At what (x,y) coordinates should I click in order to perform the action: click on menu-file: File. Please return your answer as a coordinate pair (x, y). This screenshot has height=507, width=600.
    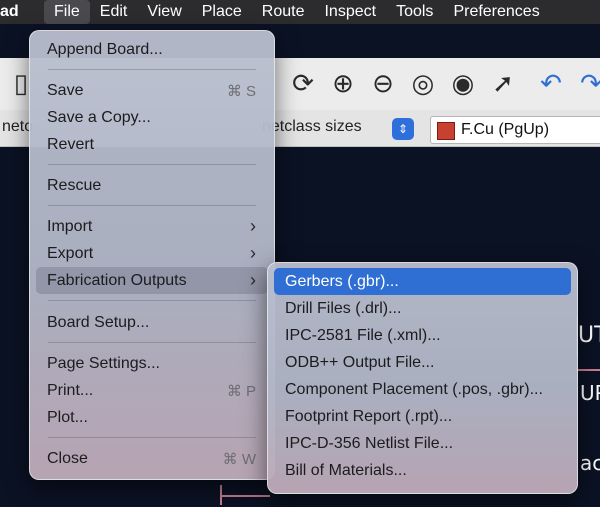
    Looking at the image, I should click on (67, 12).